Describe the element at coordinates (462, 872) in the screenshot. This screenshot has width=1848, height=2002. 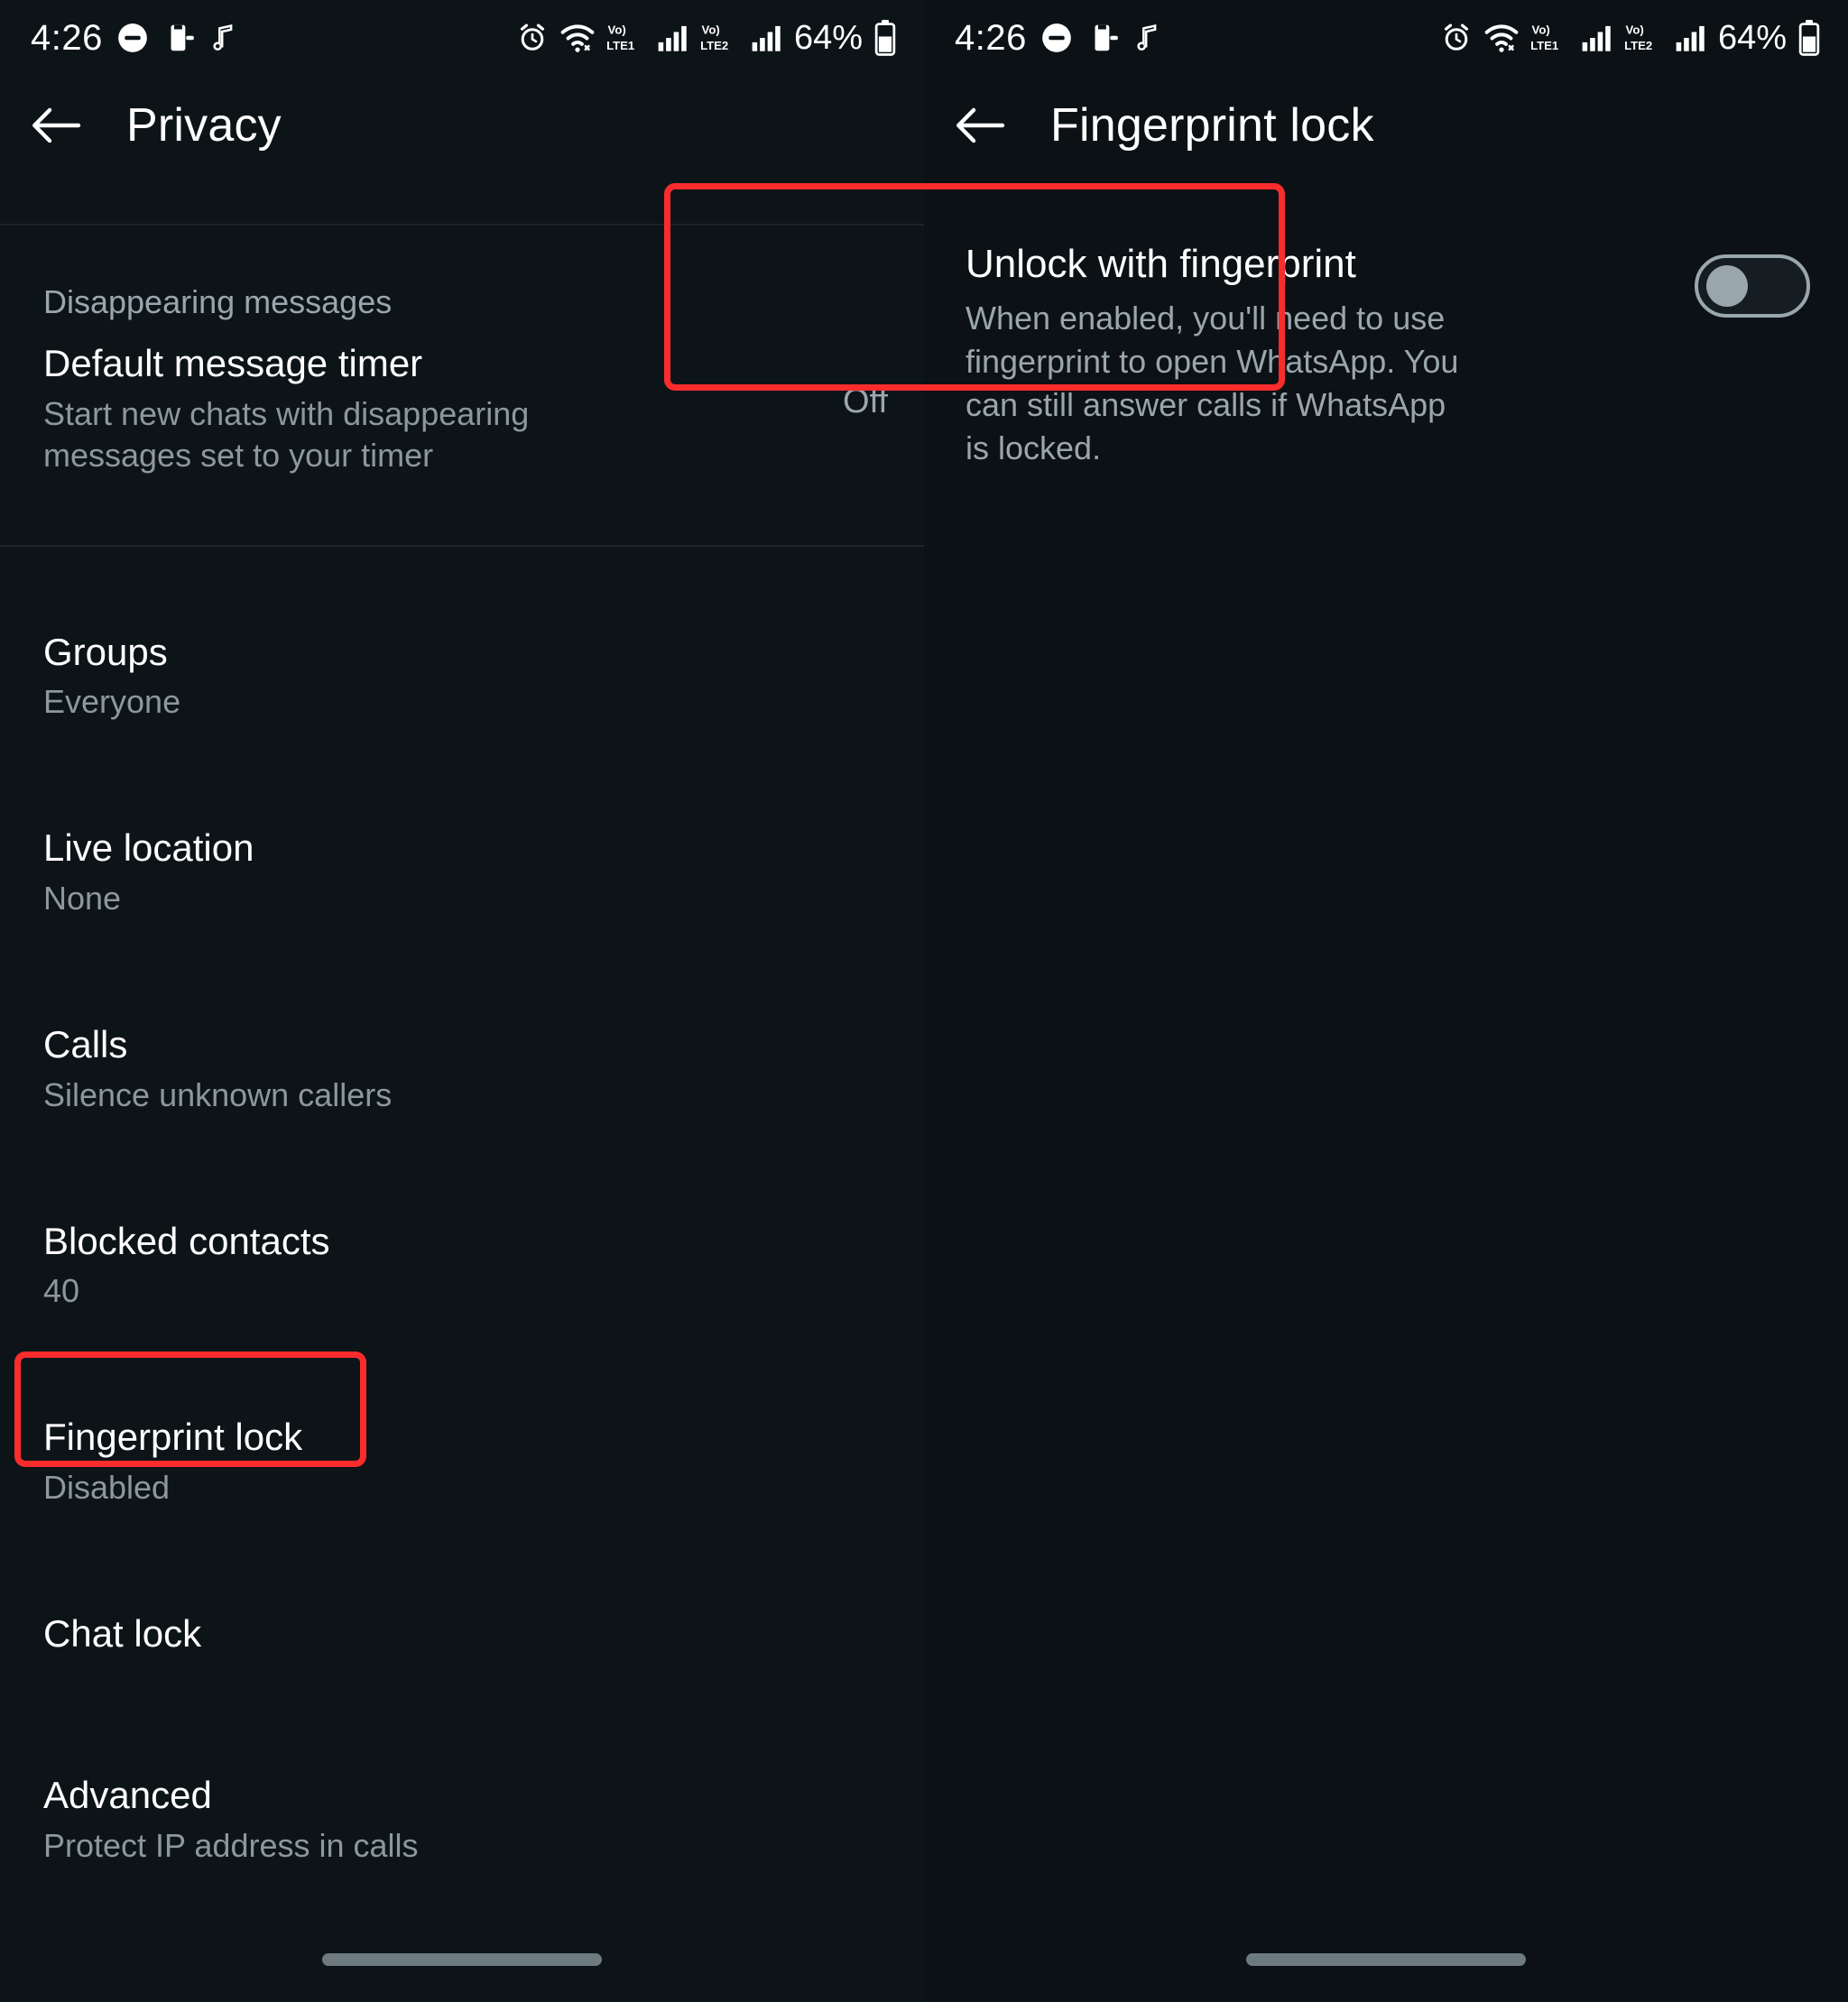
I see `row-live-location: Live location None` at that location.